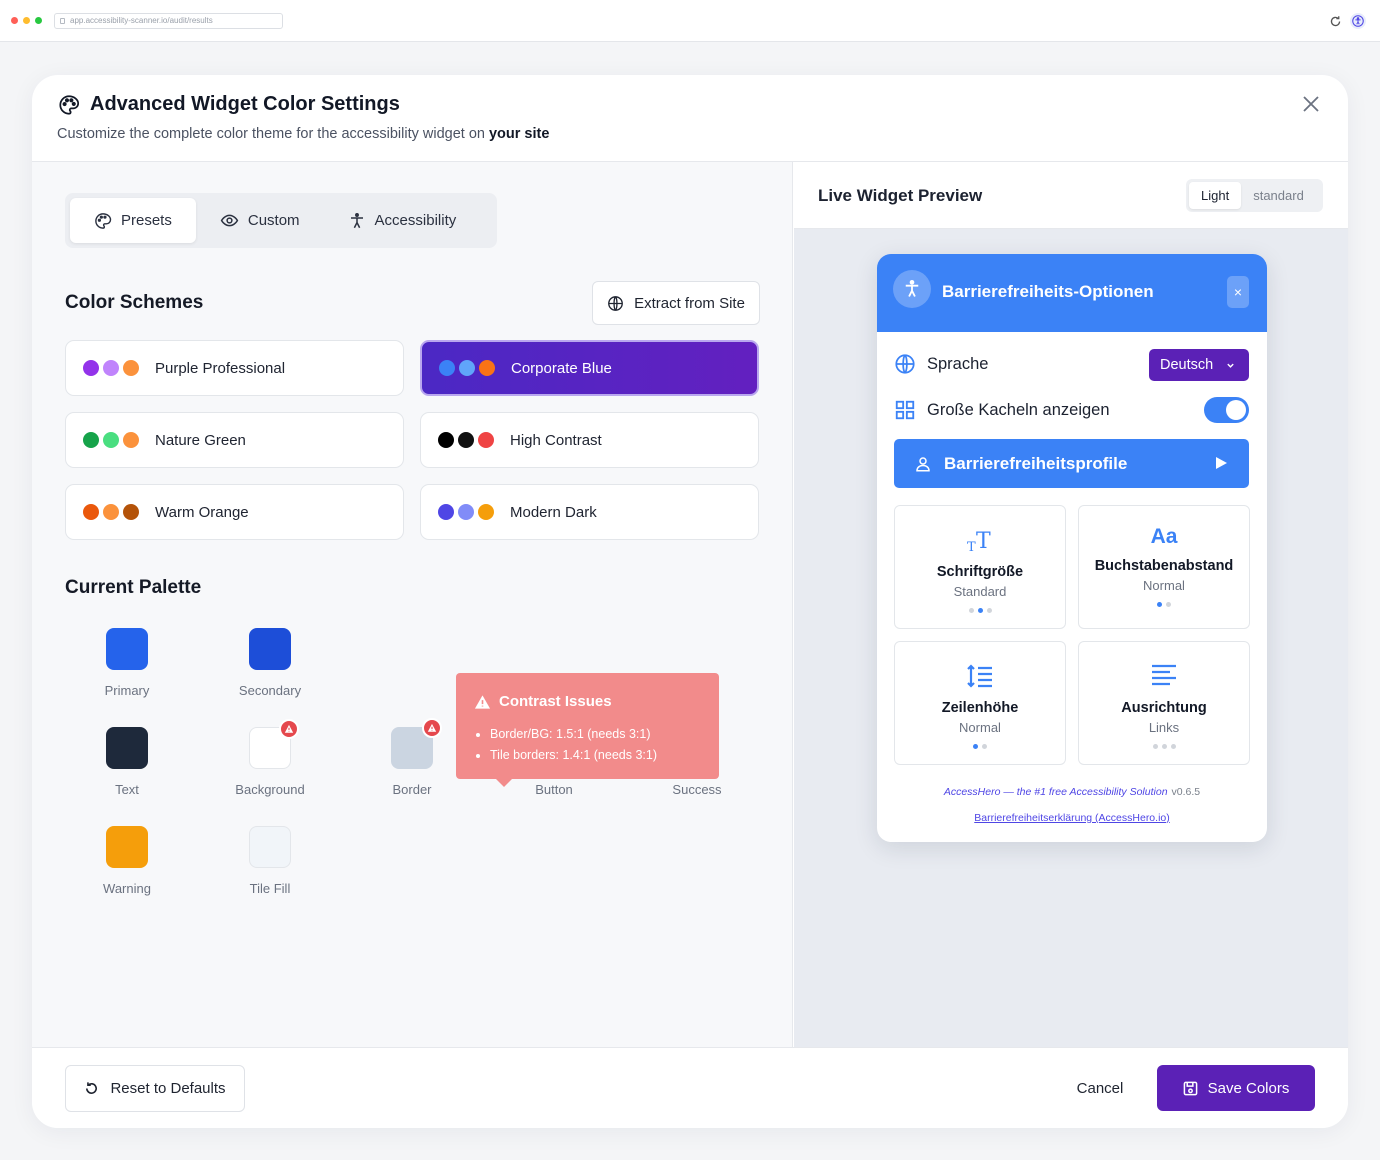  What do you see at coordinates (912, 289) in the screenshot?
I see `accessibility-person-icon` at bounding box center [912, 289].